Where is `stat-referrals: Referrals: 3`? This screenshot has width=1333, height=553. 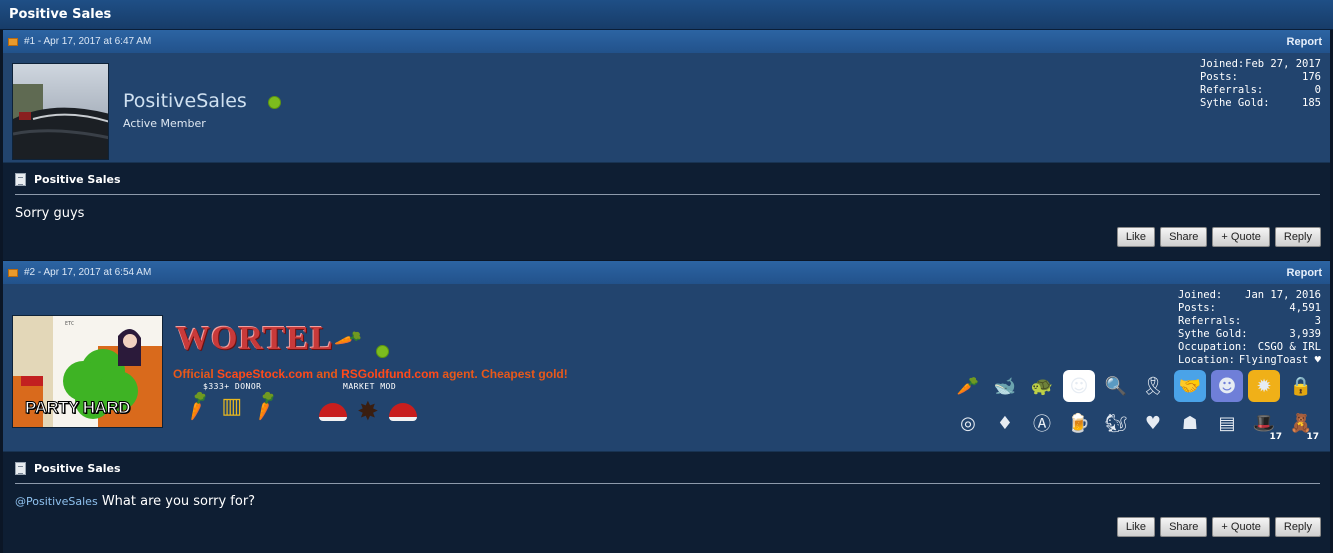 stat-referrals: Referrals: 3 is located at coordinates (1249, 321).